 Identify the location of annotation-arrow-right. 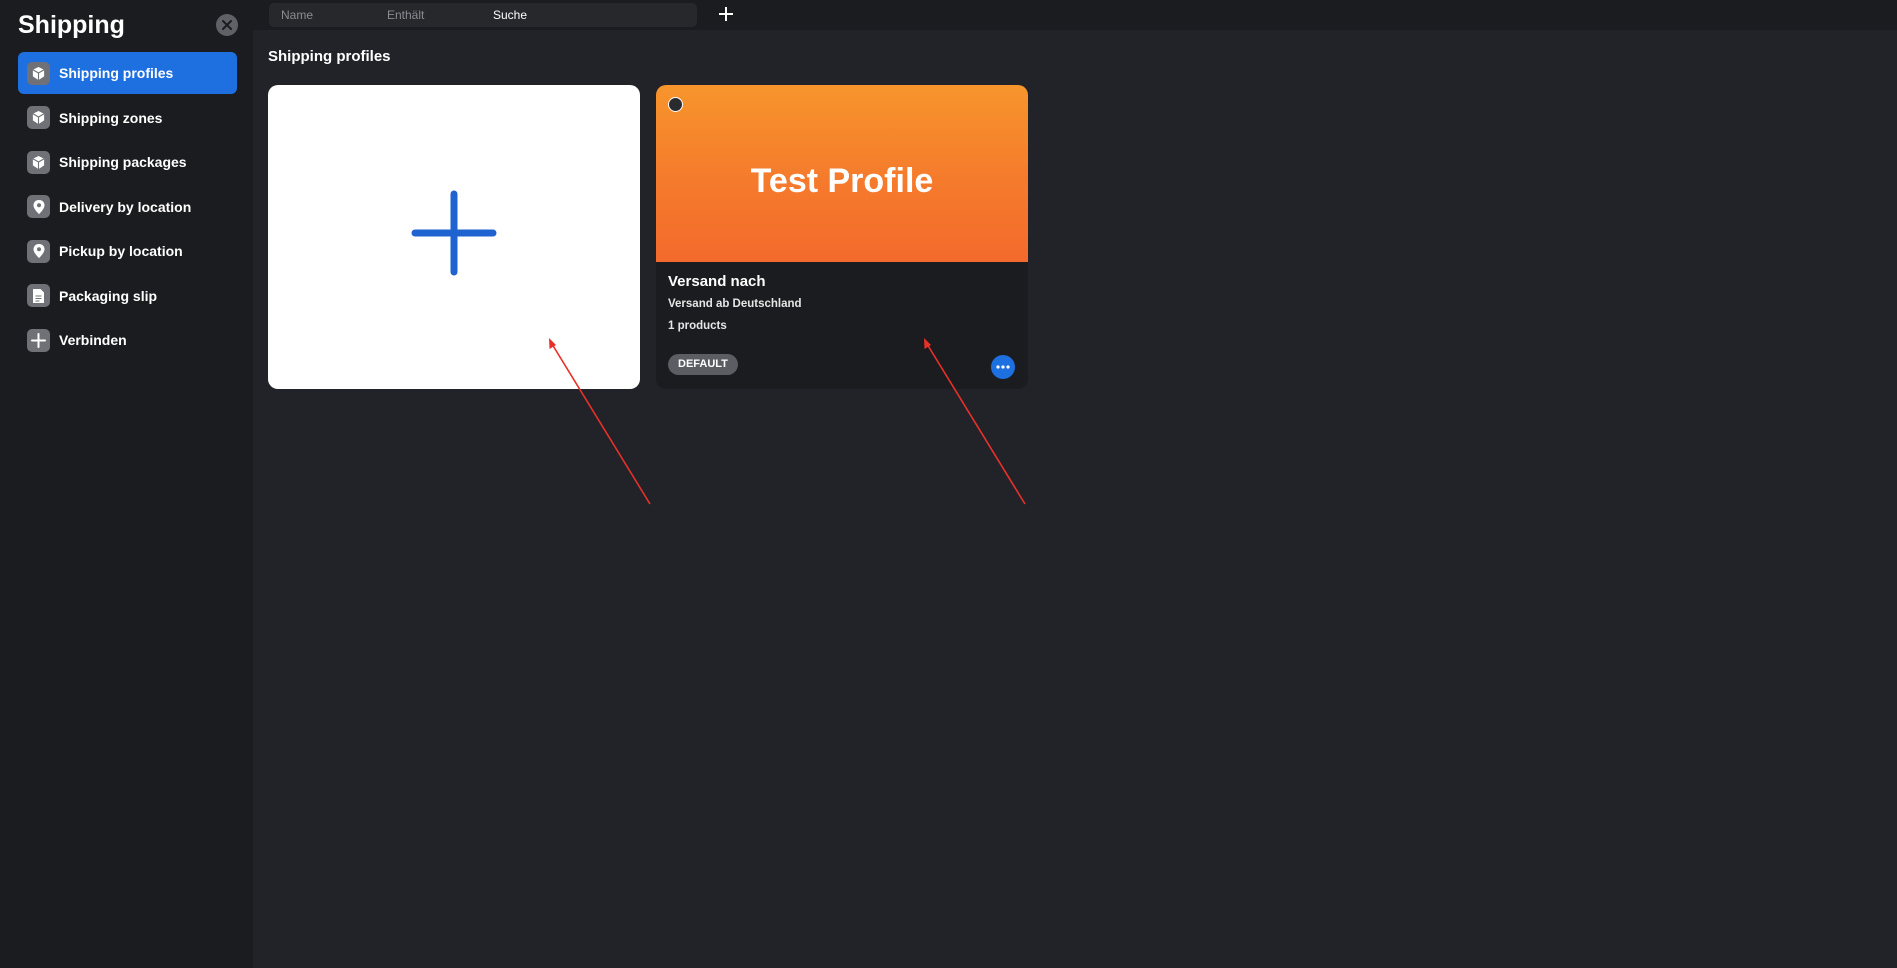
(975, 421).